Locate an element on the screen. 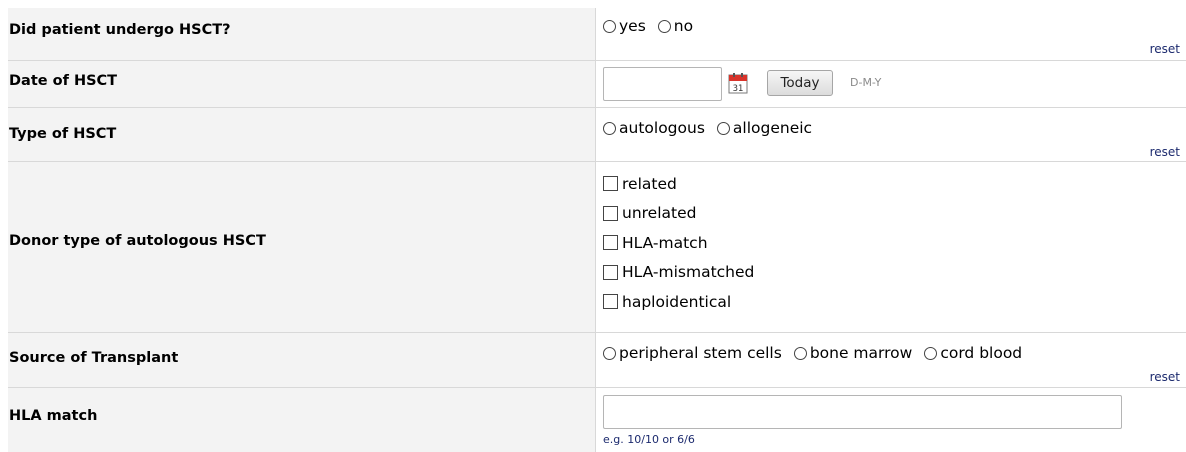 This screenshot has height=452, width=1186. radio-cord-blood is located at coordinates (931, 353).